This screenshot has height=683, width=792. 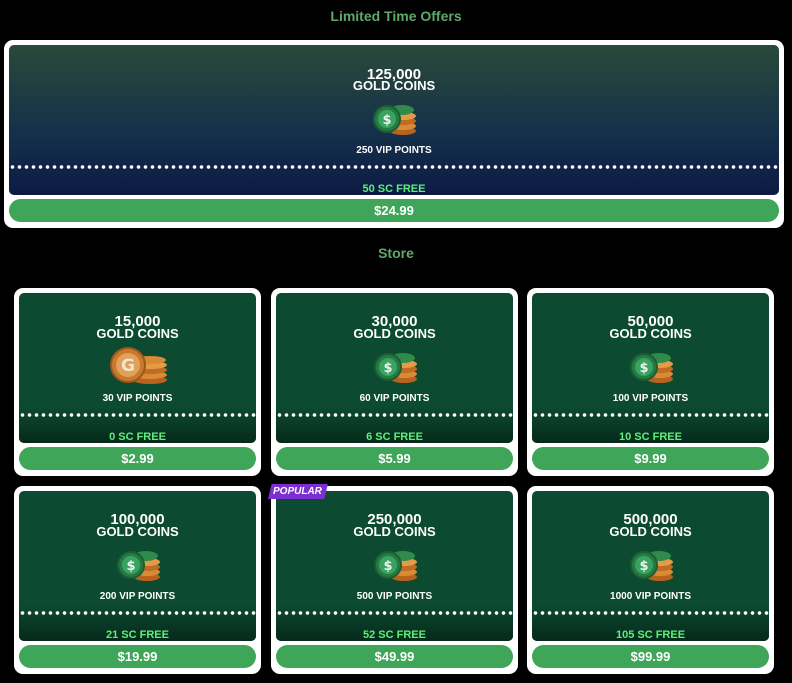 I want to click on gold-coin-stack-icon: G, so click(x=138, y=365).